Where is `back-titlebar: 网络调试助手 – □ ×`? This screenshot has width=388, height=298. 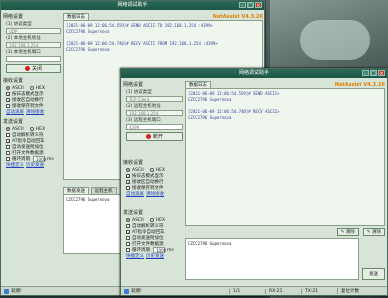 back-titlebar: 网络调试助手 – □ × is located at coordinates (132, 5).